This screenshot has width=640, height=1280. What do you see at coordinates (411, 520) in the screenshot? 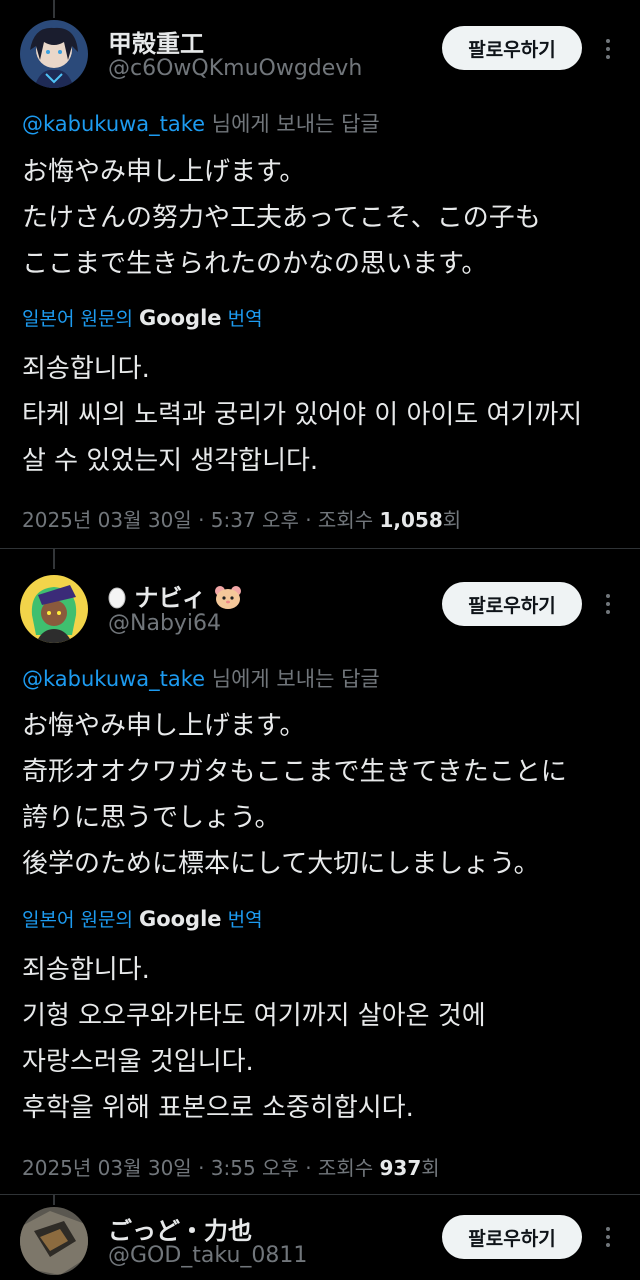
I see `view-count: 1,058` at bounding box center [411, 520].